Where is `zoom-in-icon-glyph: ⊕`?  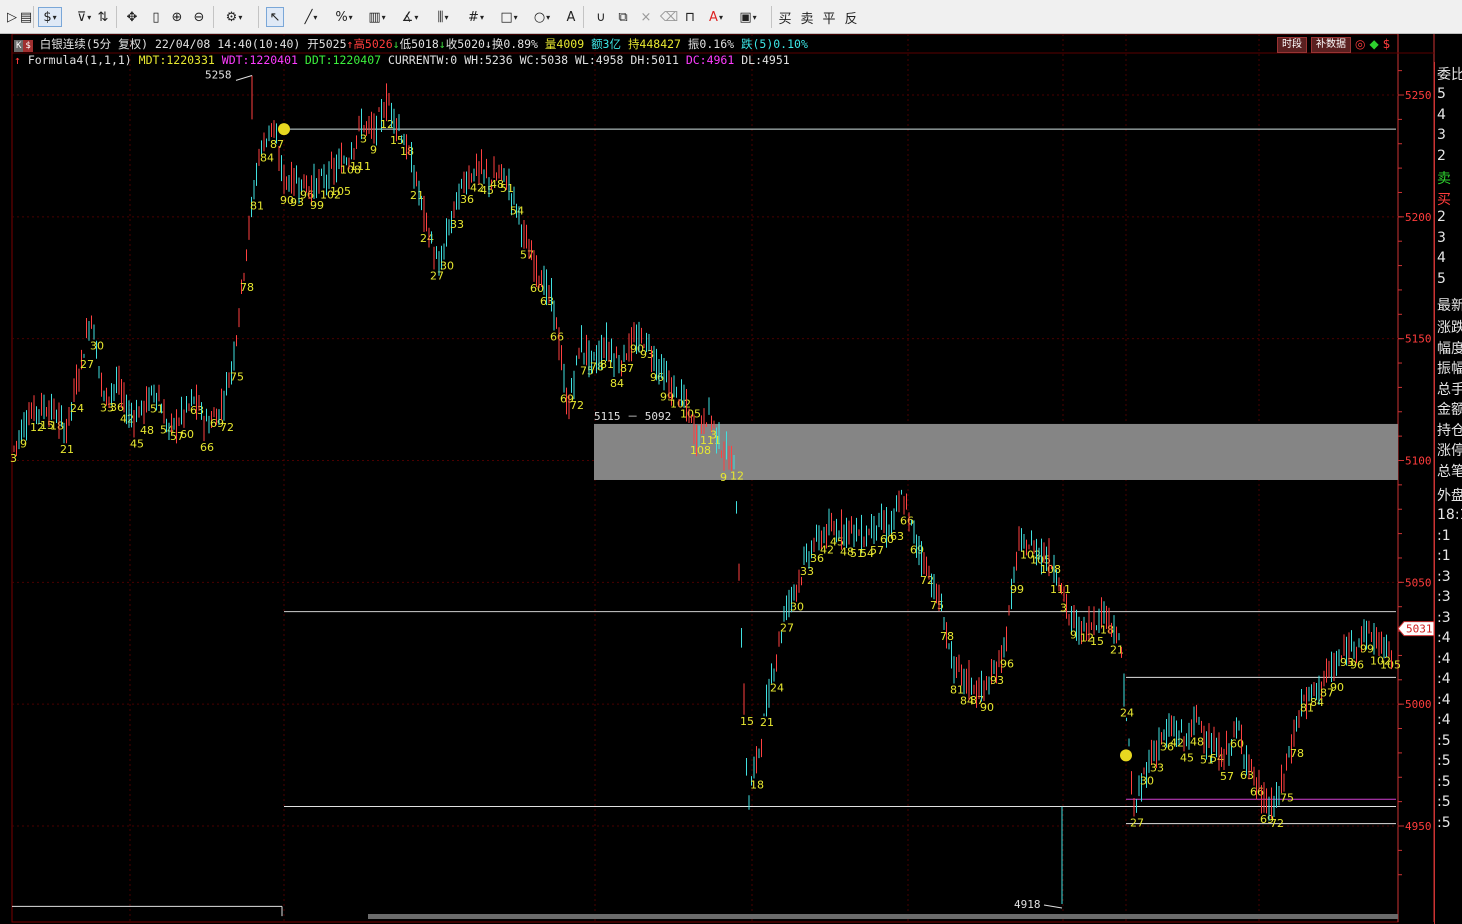 zoom-in-icon-glyph: ⊕ is located at coordinates (177, 17).